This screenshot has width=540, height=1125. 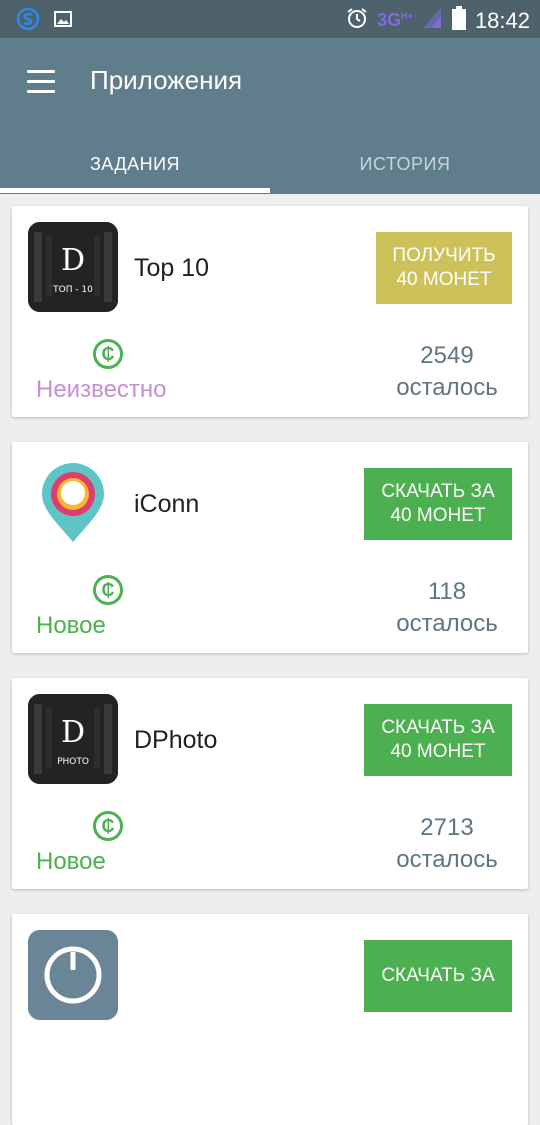 I want to click on app-icon-top10: D ТОП - 10, so click(x=73, y=267).